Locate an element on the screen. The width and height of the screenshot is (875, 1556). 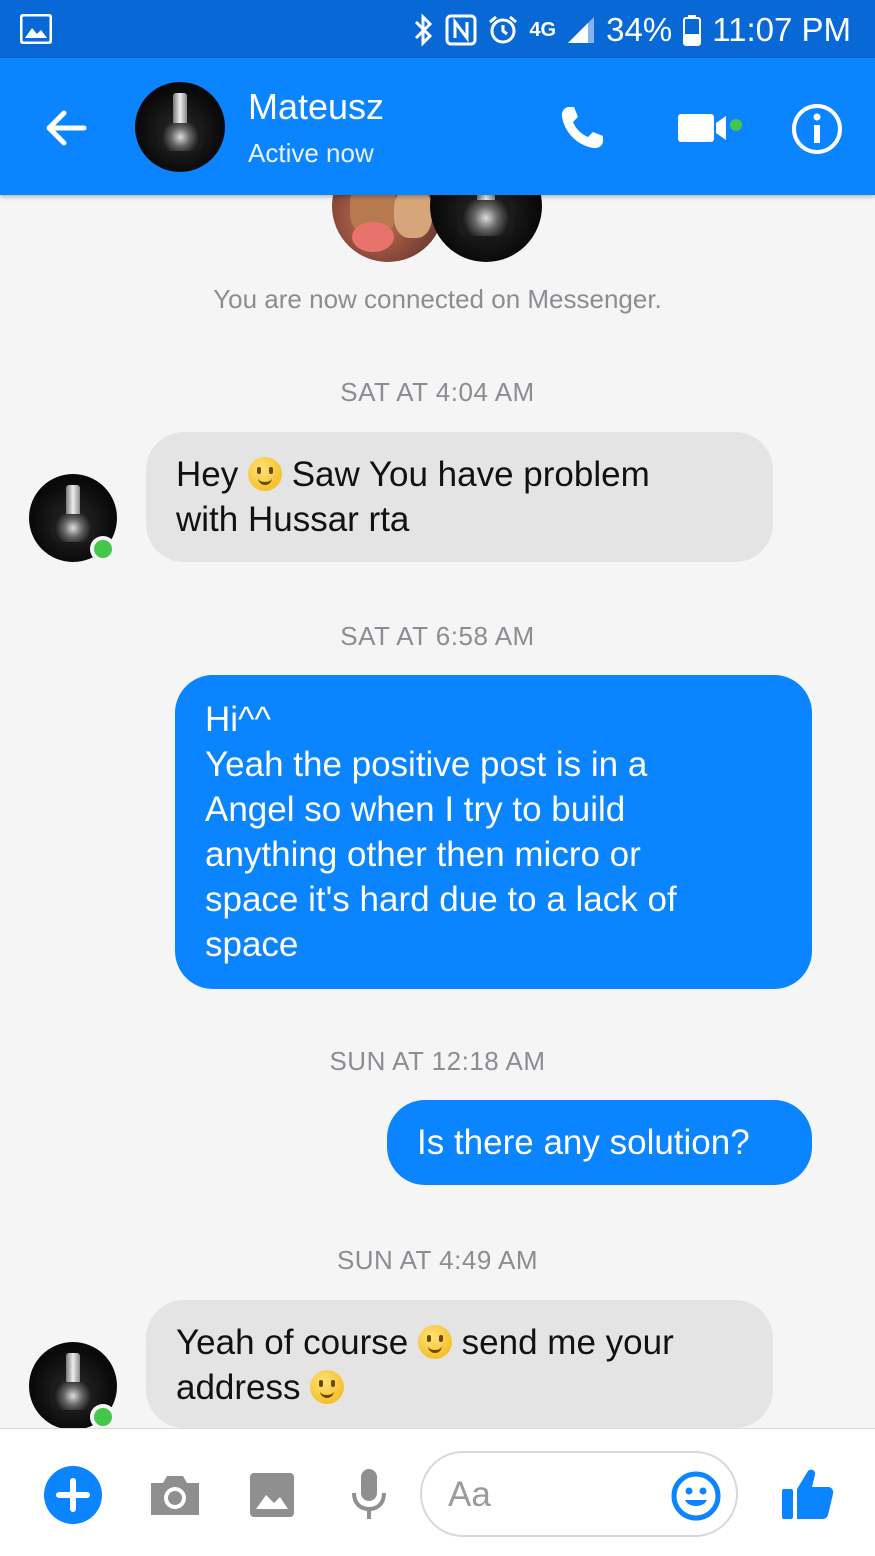
back-arrow-icon is located at coordinates (66, 128).